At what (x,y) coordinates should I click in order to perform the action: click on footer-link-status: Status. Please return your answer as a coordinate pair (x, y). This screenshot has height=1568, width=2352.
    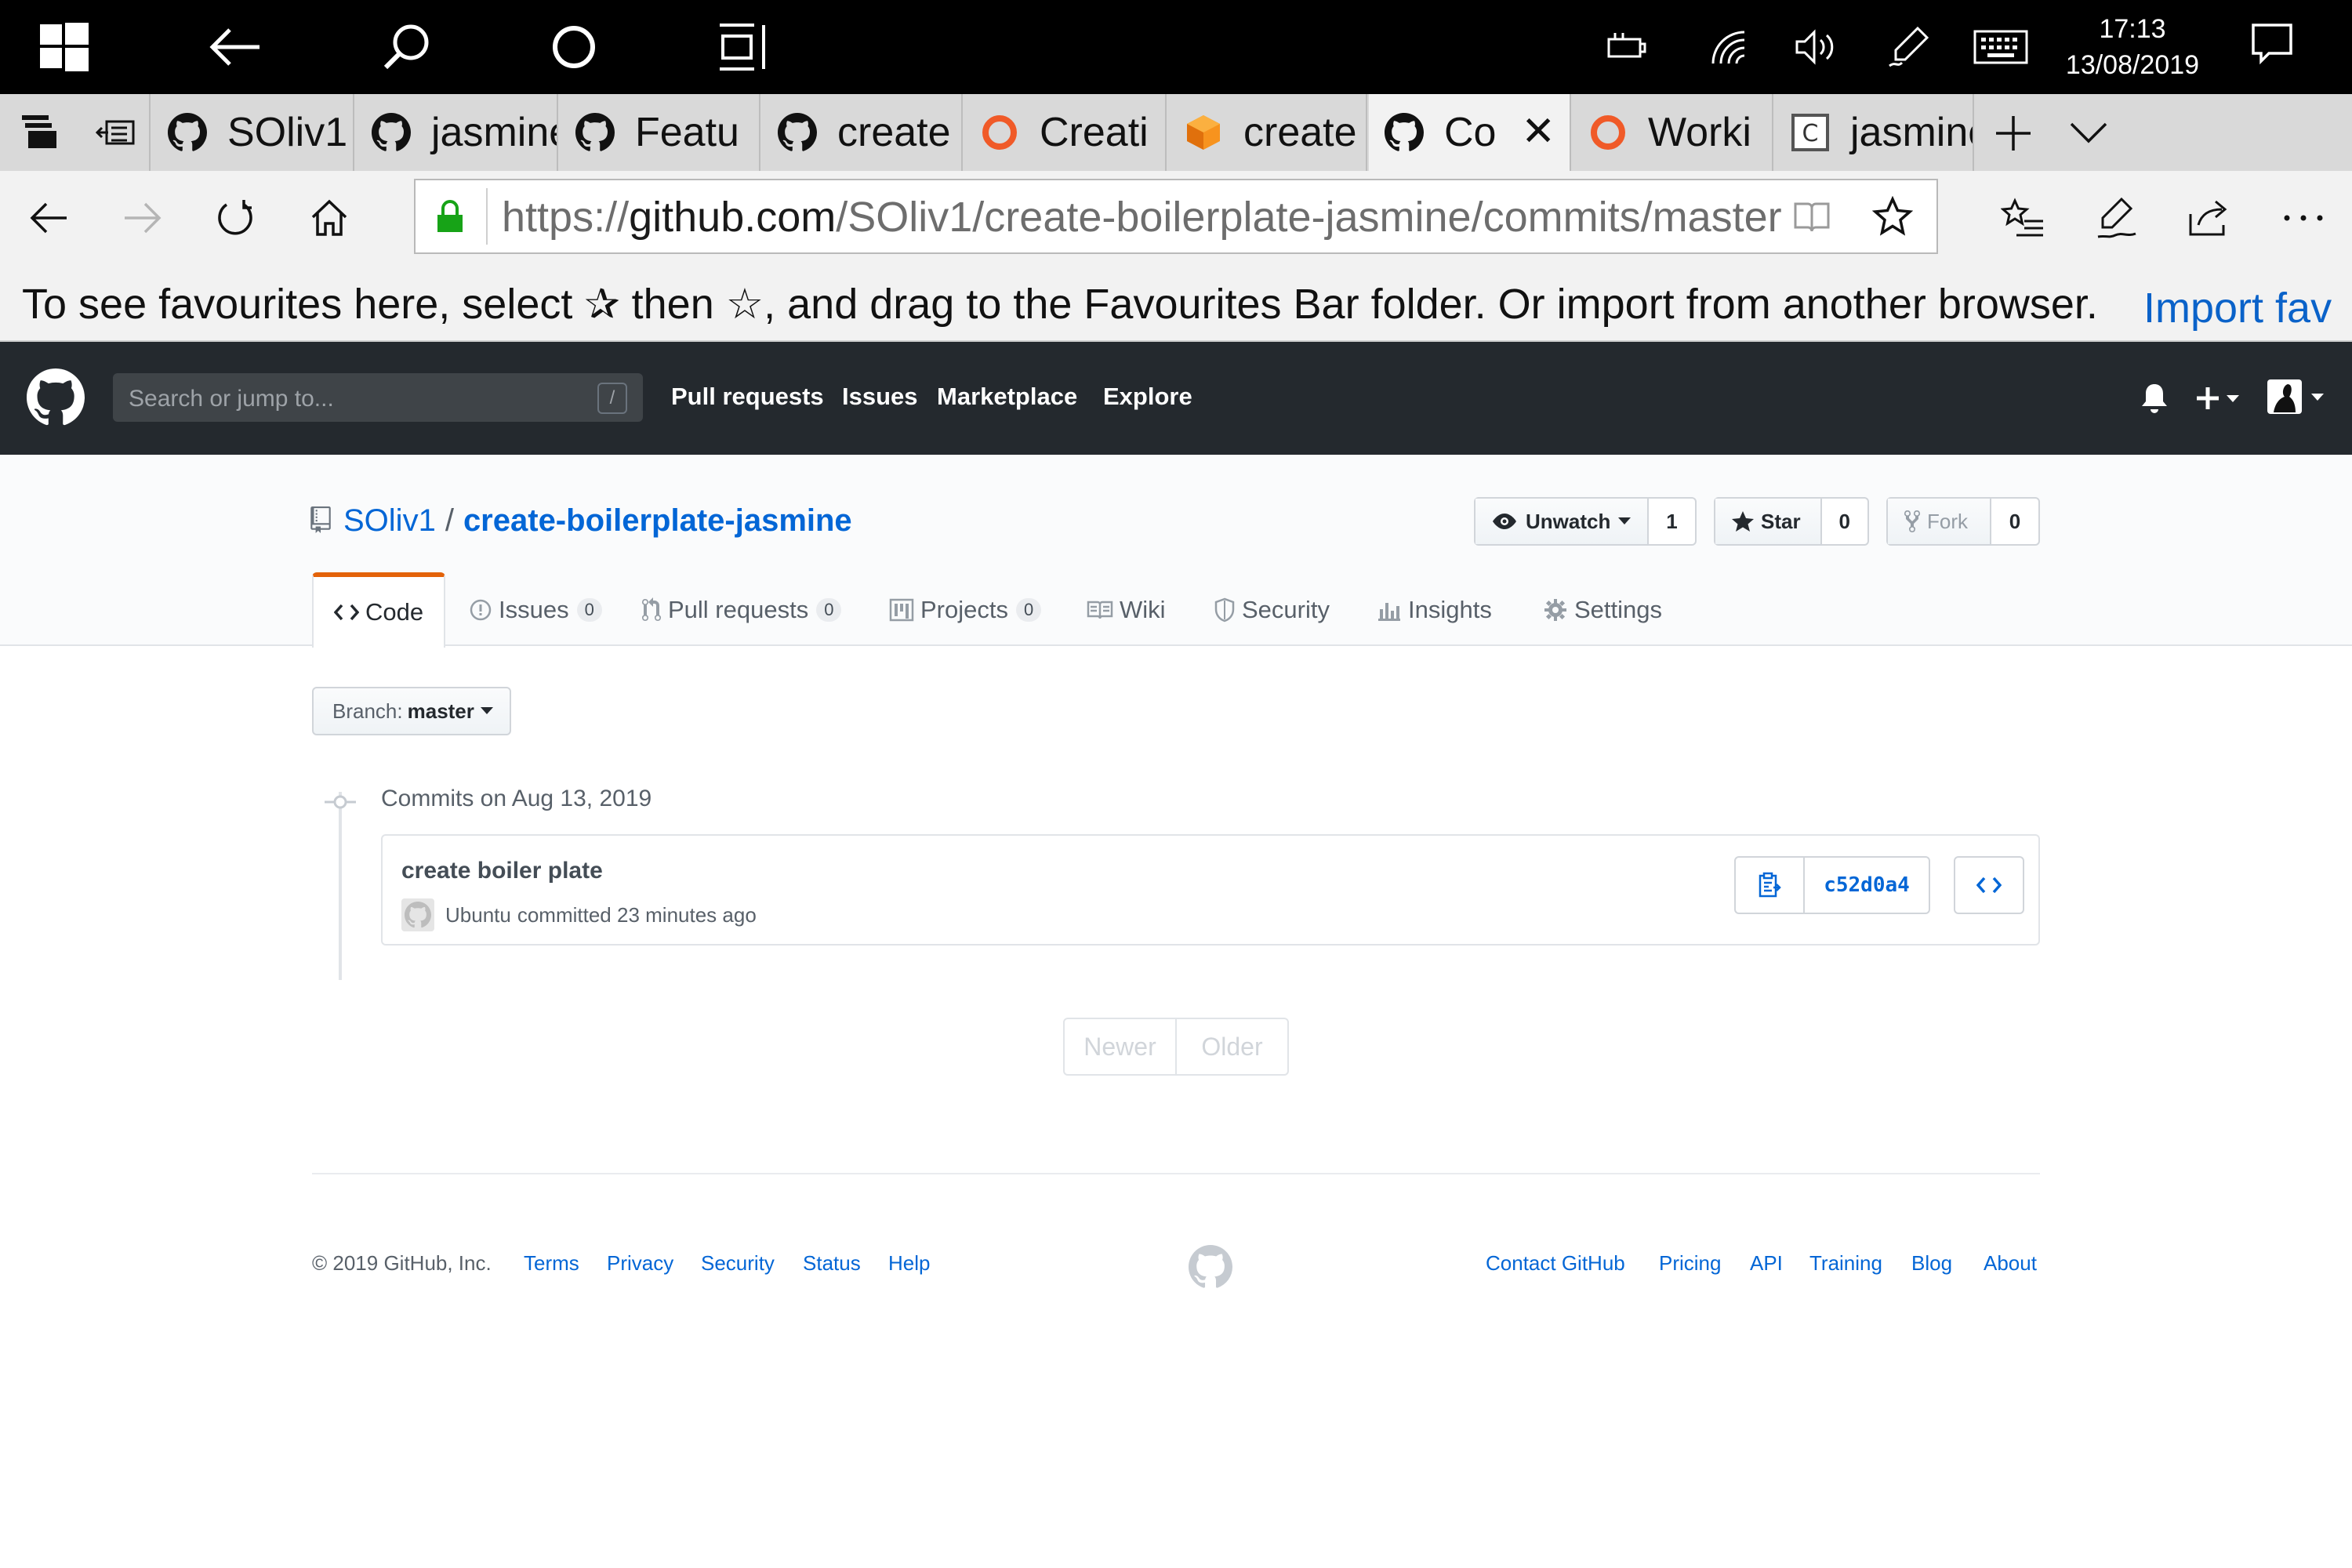
    Looking at the image, I should click on (832, 1263).